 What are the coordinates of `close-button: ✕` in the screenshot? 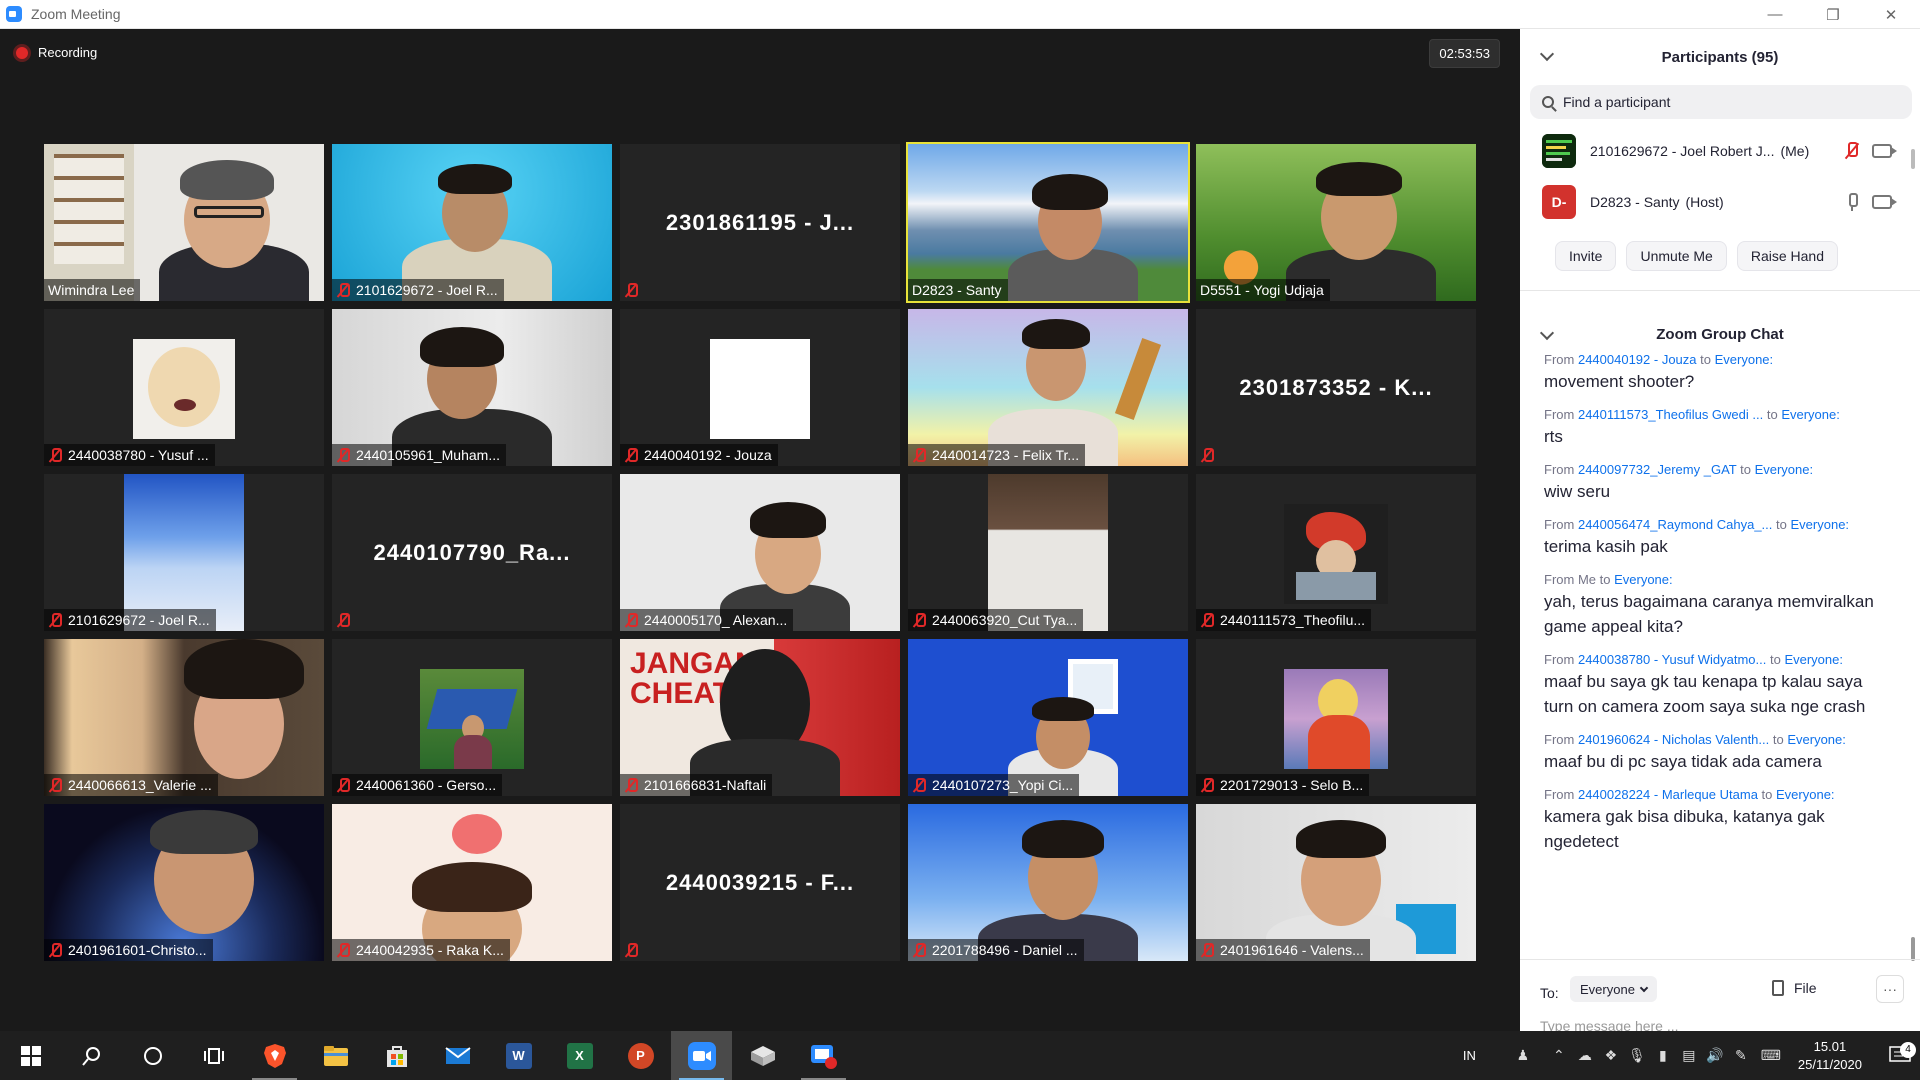 It's located at (1891, 14).